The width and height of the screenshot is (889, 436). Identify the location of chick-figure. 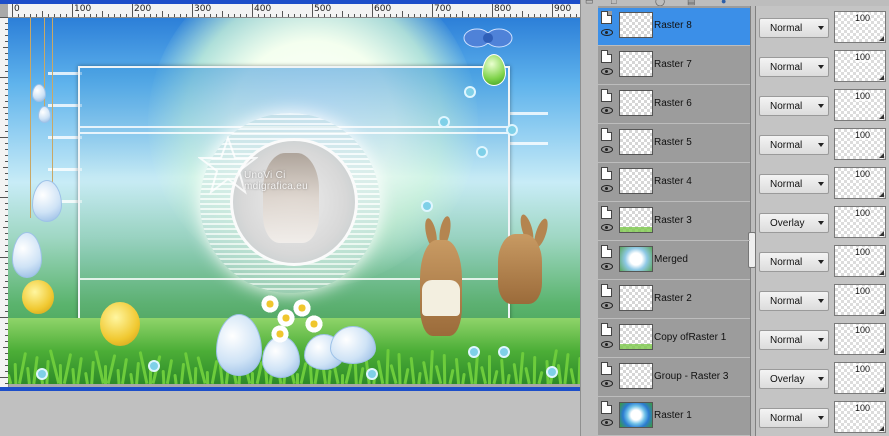
(38, 297).